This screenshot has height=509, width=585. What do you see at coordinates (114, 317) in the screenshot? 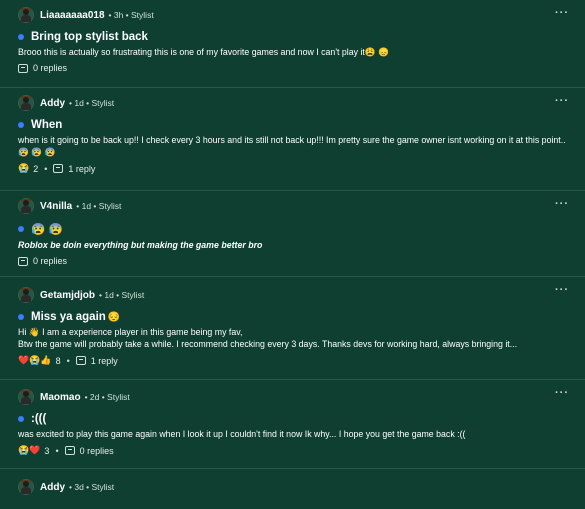
I see `title-emoji: 😔` at bounding box center [114, 317].